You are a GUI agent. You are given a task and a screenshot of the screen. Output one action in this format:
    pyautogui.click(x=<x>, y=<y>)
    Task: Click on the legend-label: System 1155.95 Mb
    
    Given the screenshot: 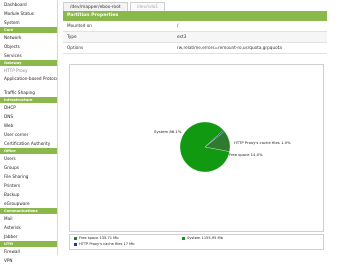 What is the action you would take?
    pyautogui.click(x=205, y=238)
    